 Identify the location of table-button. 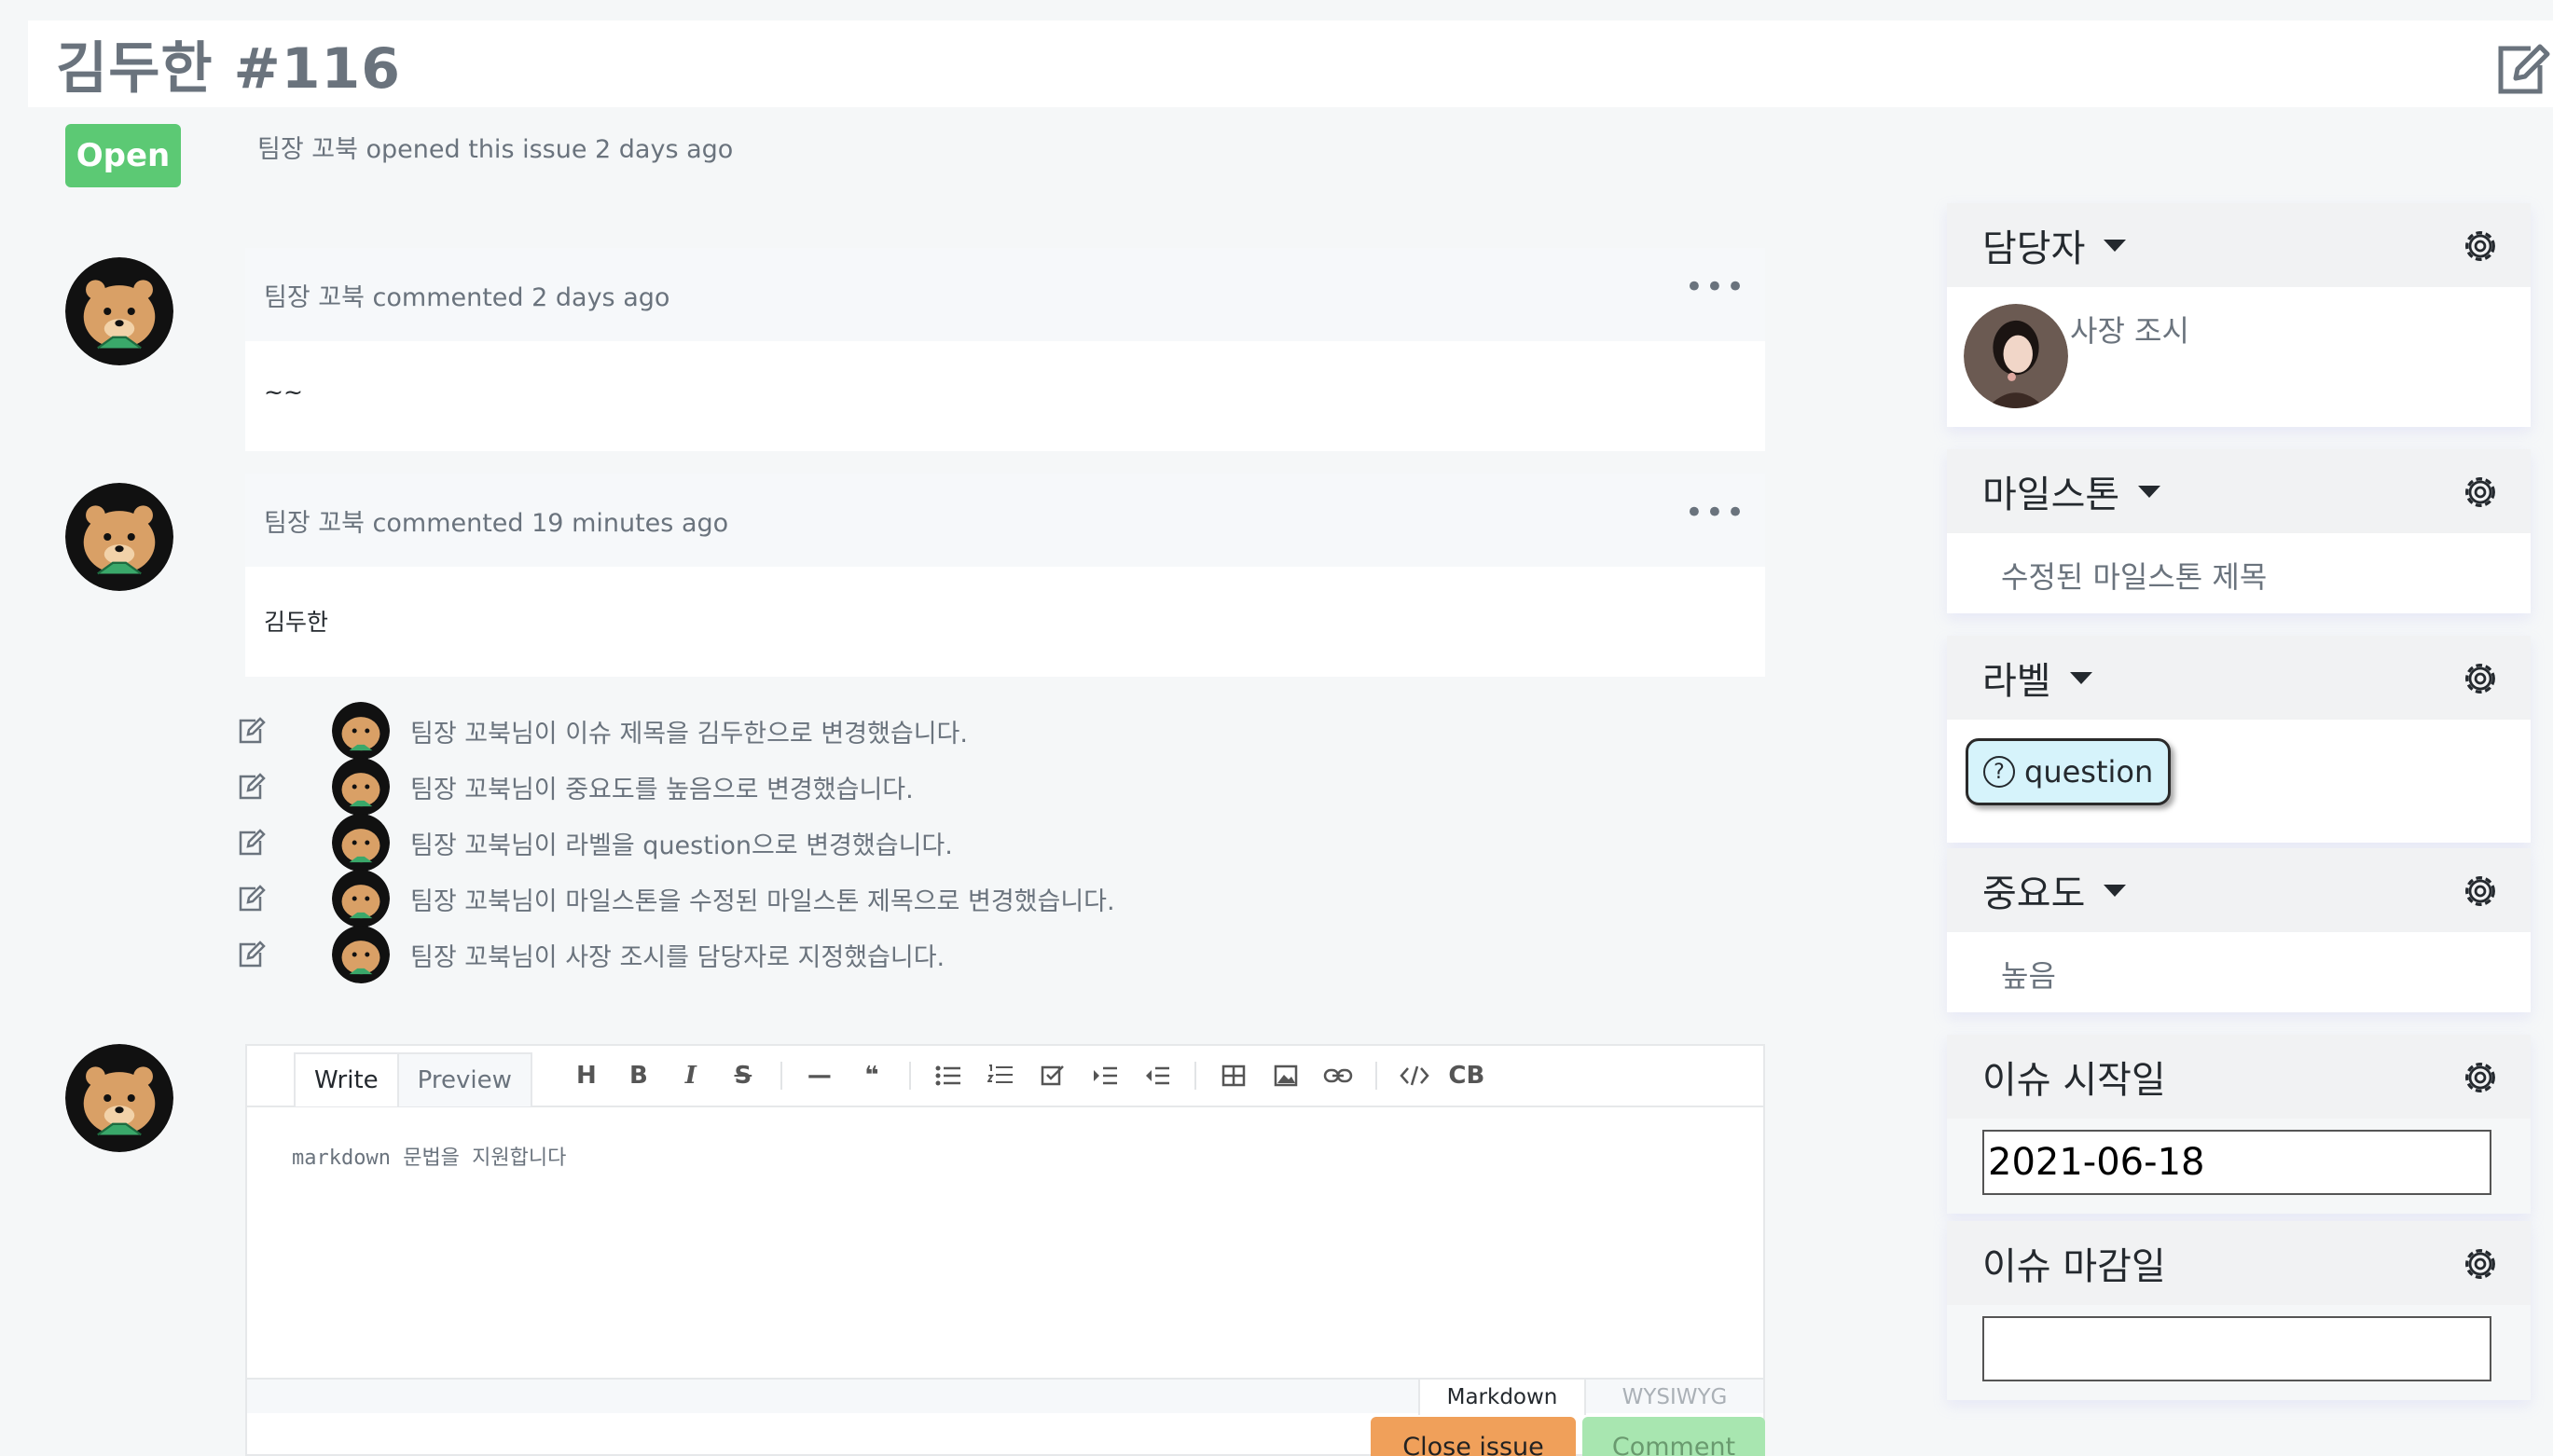
(1234, 1076).